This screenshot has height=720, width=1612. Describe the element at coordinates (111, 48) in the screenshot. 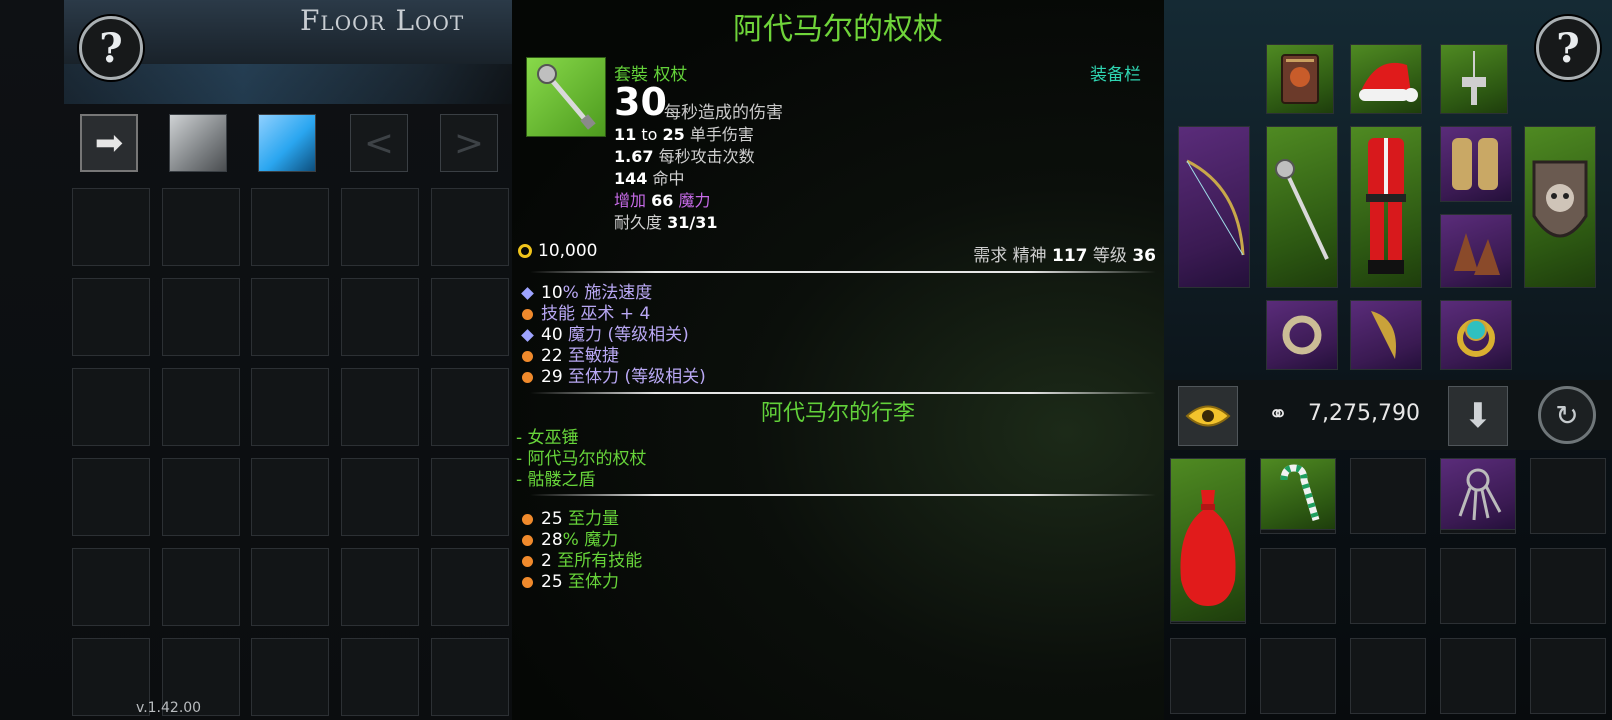

I see `help-button-left: ?` at that location.